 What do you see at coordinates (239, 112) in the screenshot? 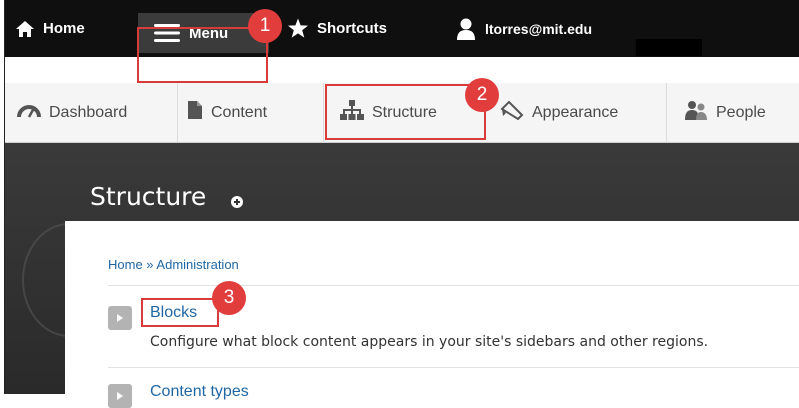
I see `tray-label-content: Content` at bounding box center [239, 112].